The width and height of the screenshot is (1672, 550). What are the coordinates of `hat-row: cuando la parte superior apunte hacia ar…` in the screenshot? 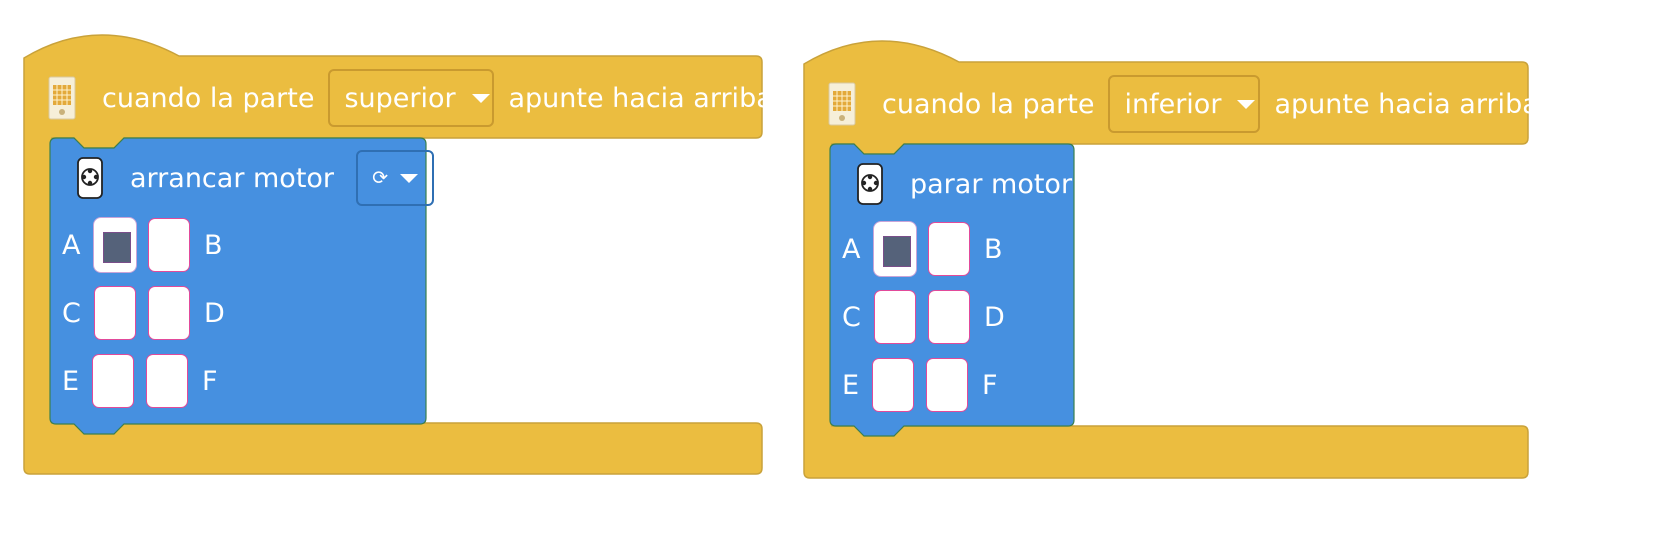 It's located at (410, 98).